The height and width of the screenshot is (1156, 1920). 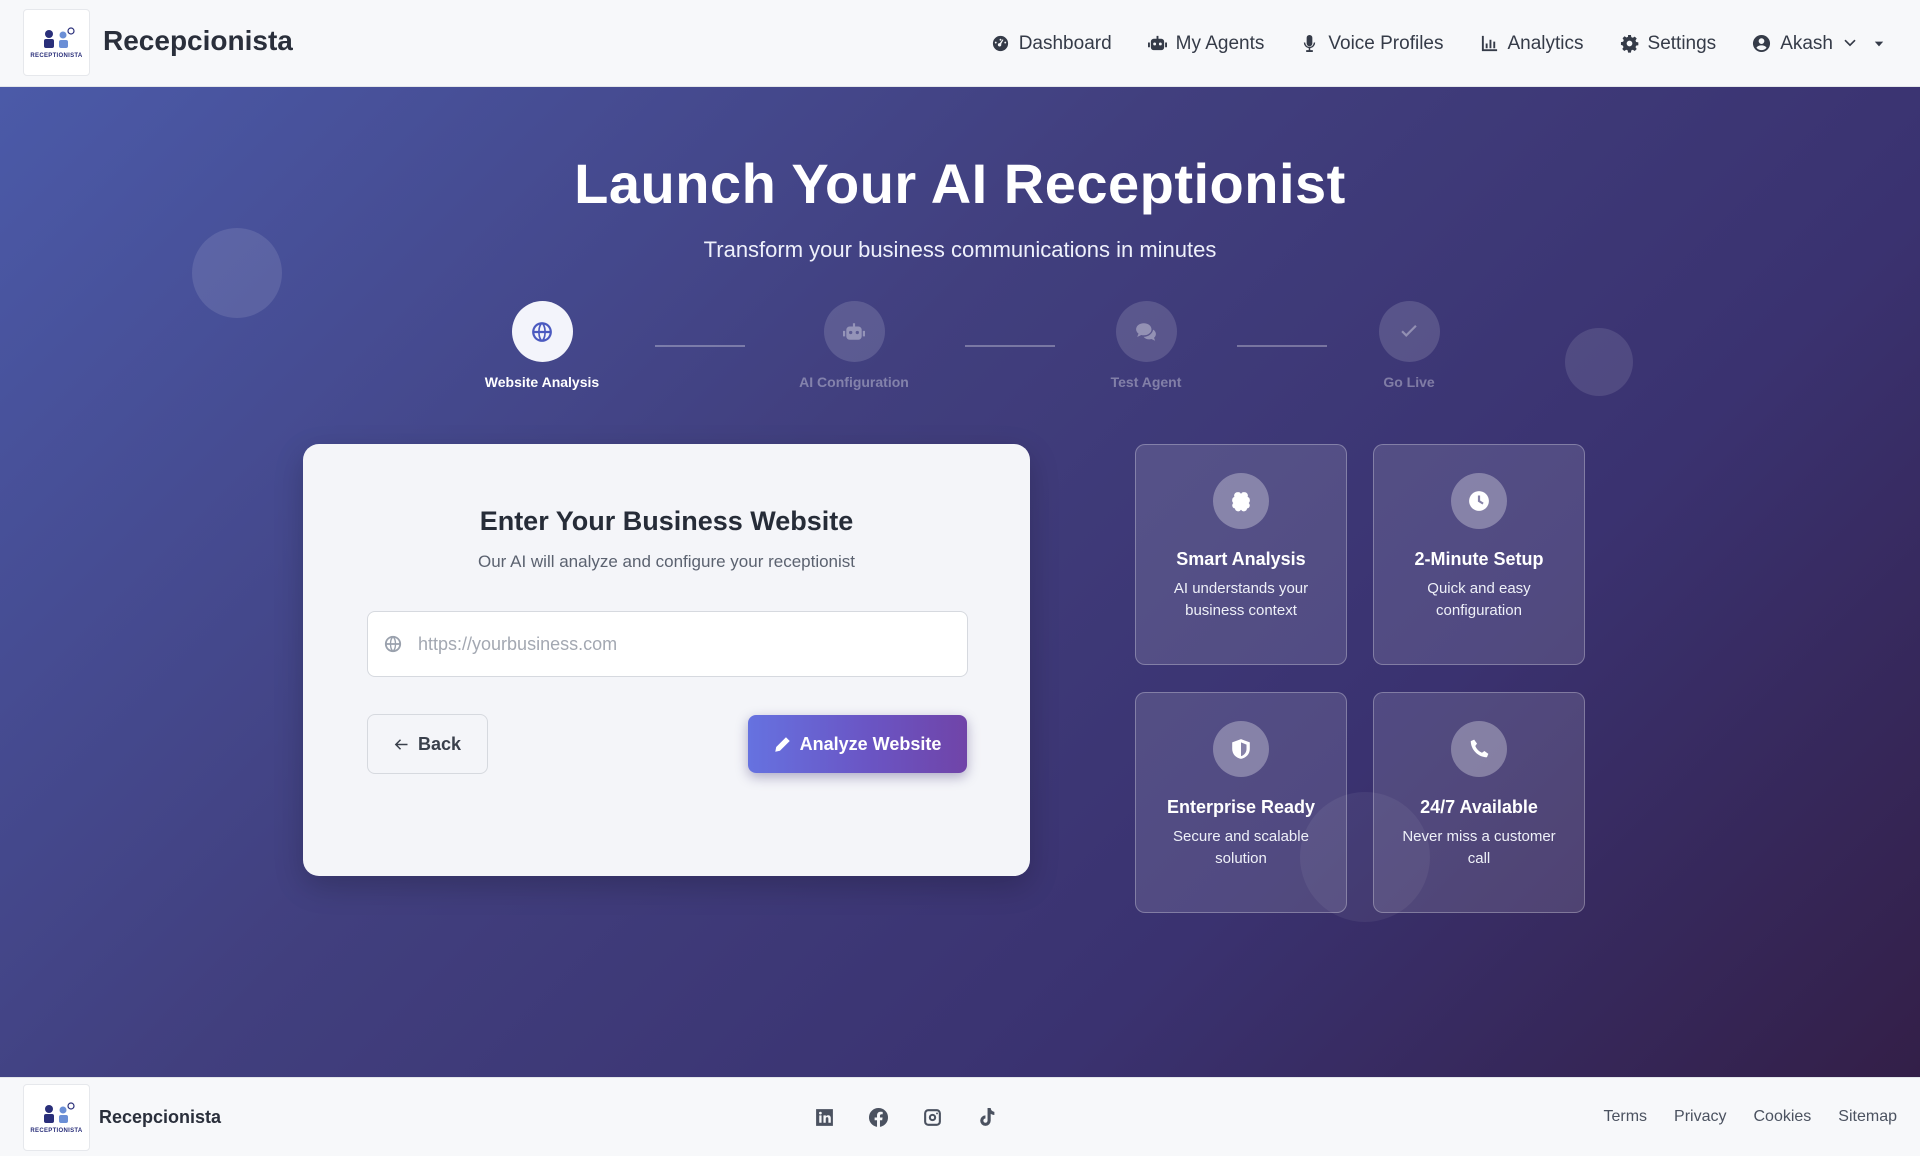 I want to click on nav-settings-label: Settings, so click(x=1682, y=43).